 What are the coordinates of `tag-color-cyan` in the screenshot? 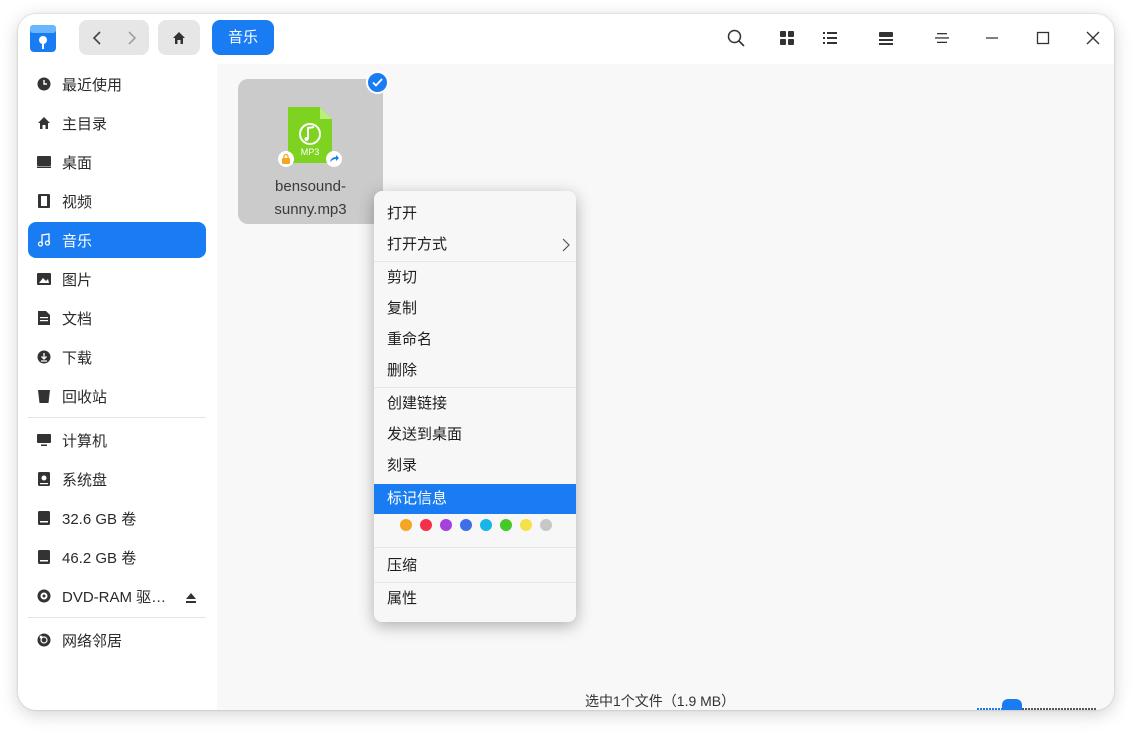 It's located at (486, 525).